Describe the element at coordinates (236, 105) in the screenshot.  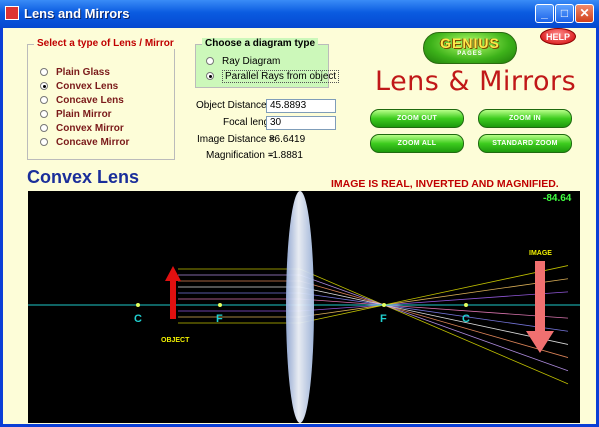
I see `object-distance-label: Object Distance =` at that location.